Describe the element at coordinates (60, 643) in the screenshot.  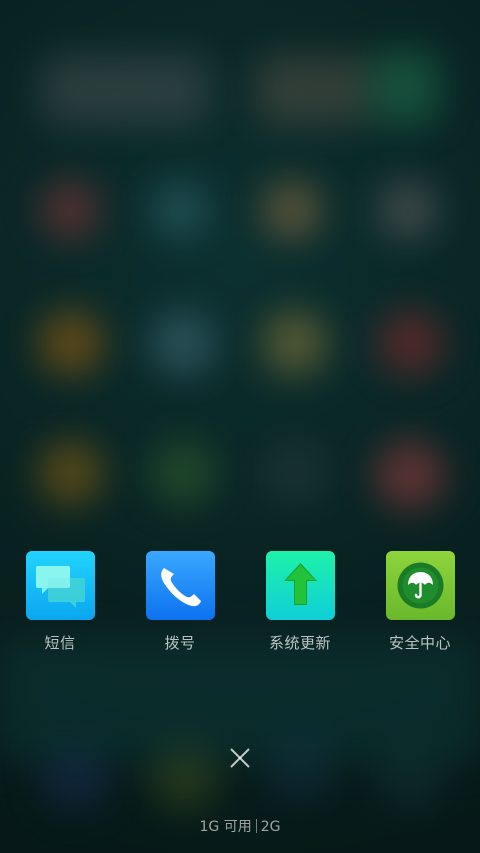
I see `app-label: 短信` at that location.